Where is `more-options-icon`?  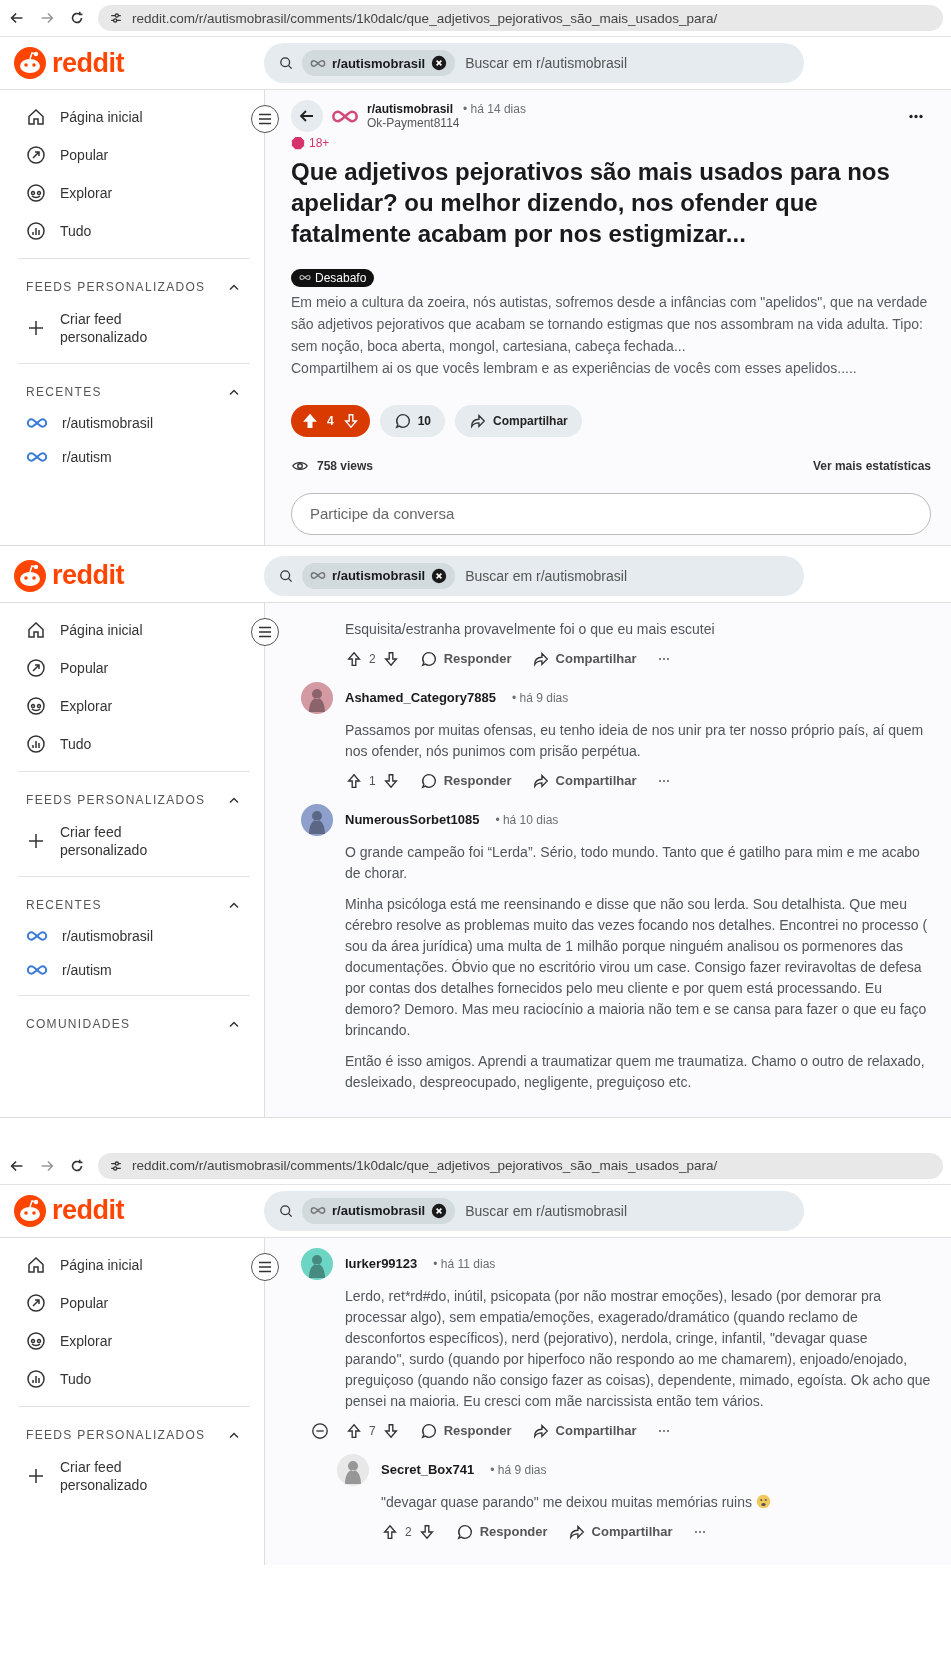
more-options-icon is located at coordinates (916, 116).